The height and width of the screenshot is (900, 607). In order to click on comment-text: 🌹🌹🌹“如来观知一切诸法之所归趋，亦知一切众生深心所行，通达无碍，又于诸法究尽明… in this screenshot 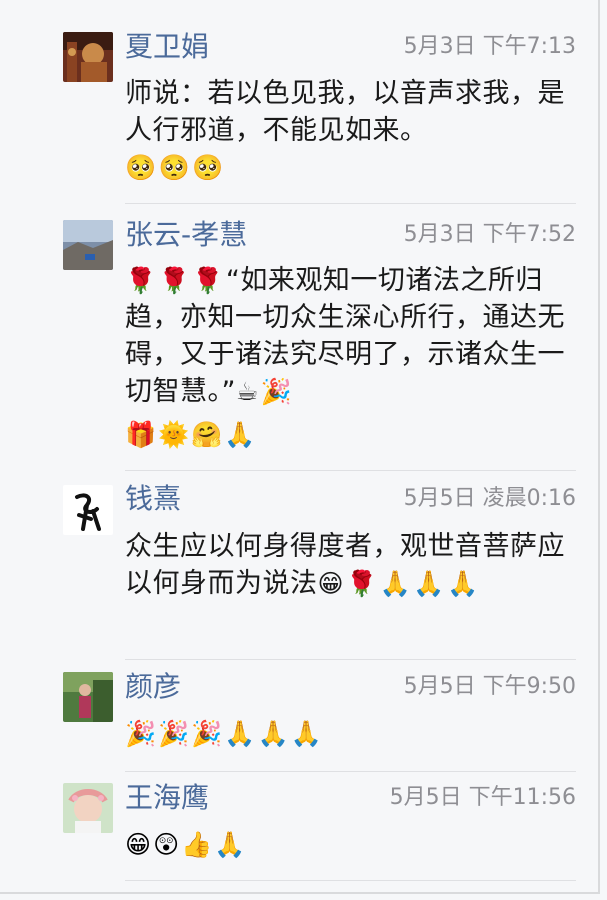, I will do `click(352, 336)`.